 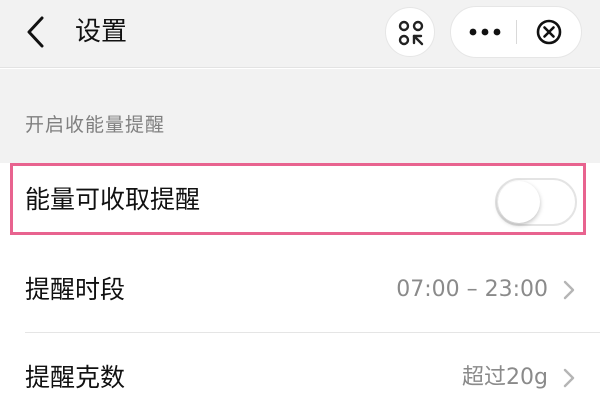 I want to click on close-button, so click(x=549, y=32).